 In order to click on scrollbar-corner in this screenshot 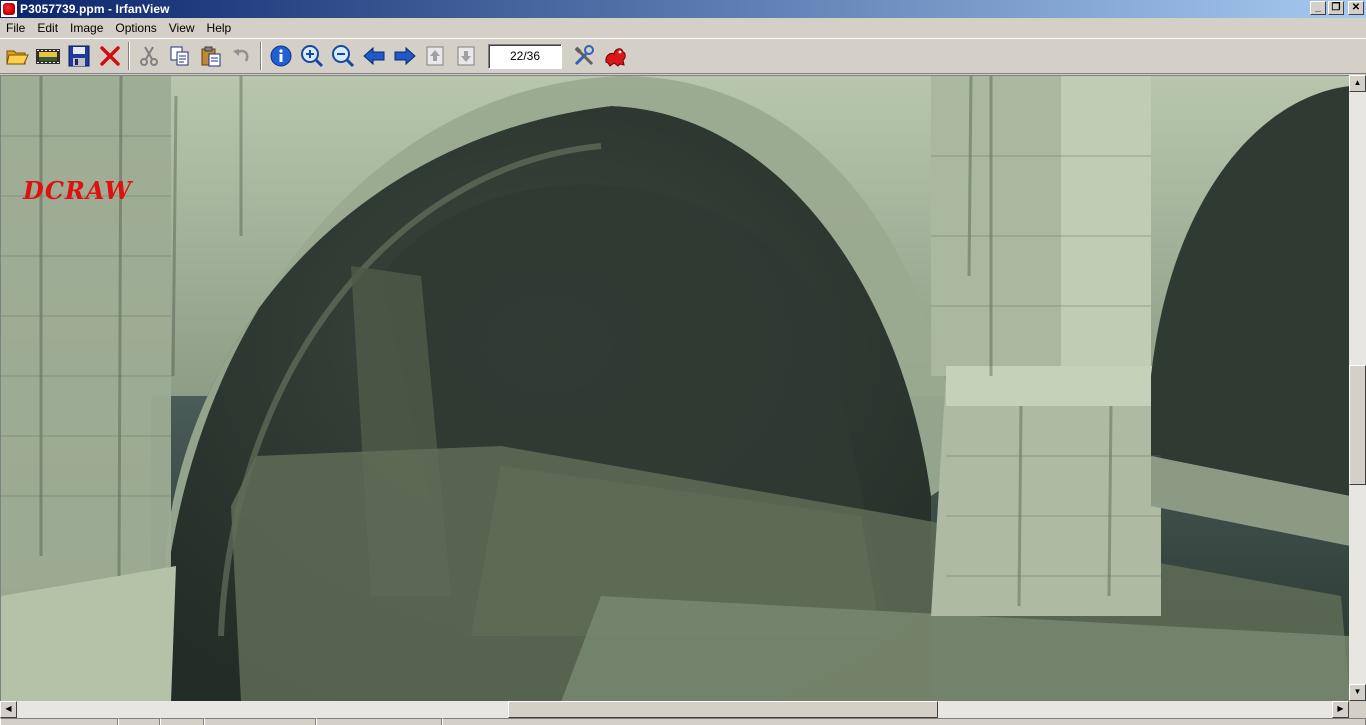, I will do `click(1357, 709)`.